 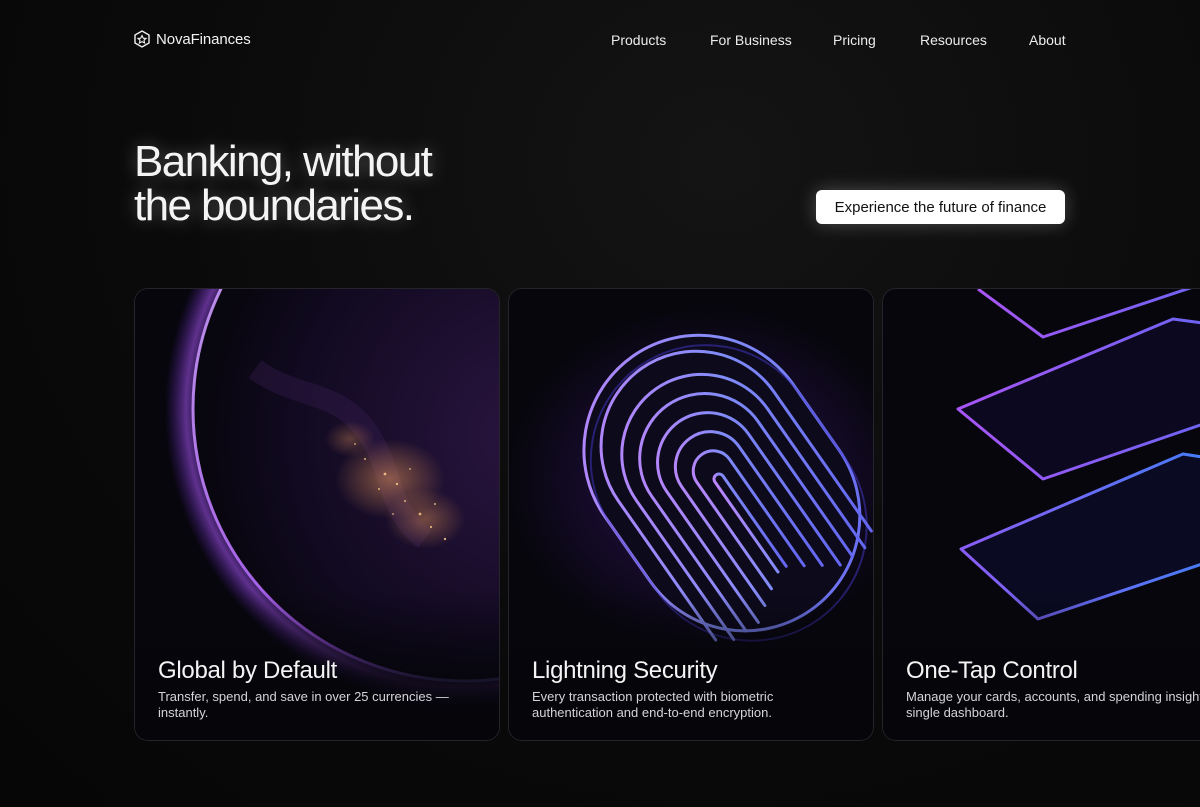 What do you see at coordinates (854, 40) in the screenshot?
I see `nav-item-pricing: Pricing` at bounding box center [854, 40].